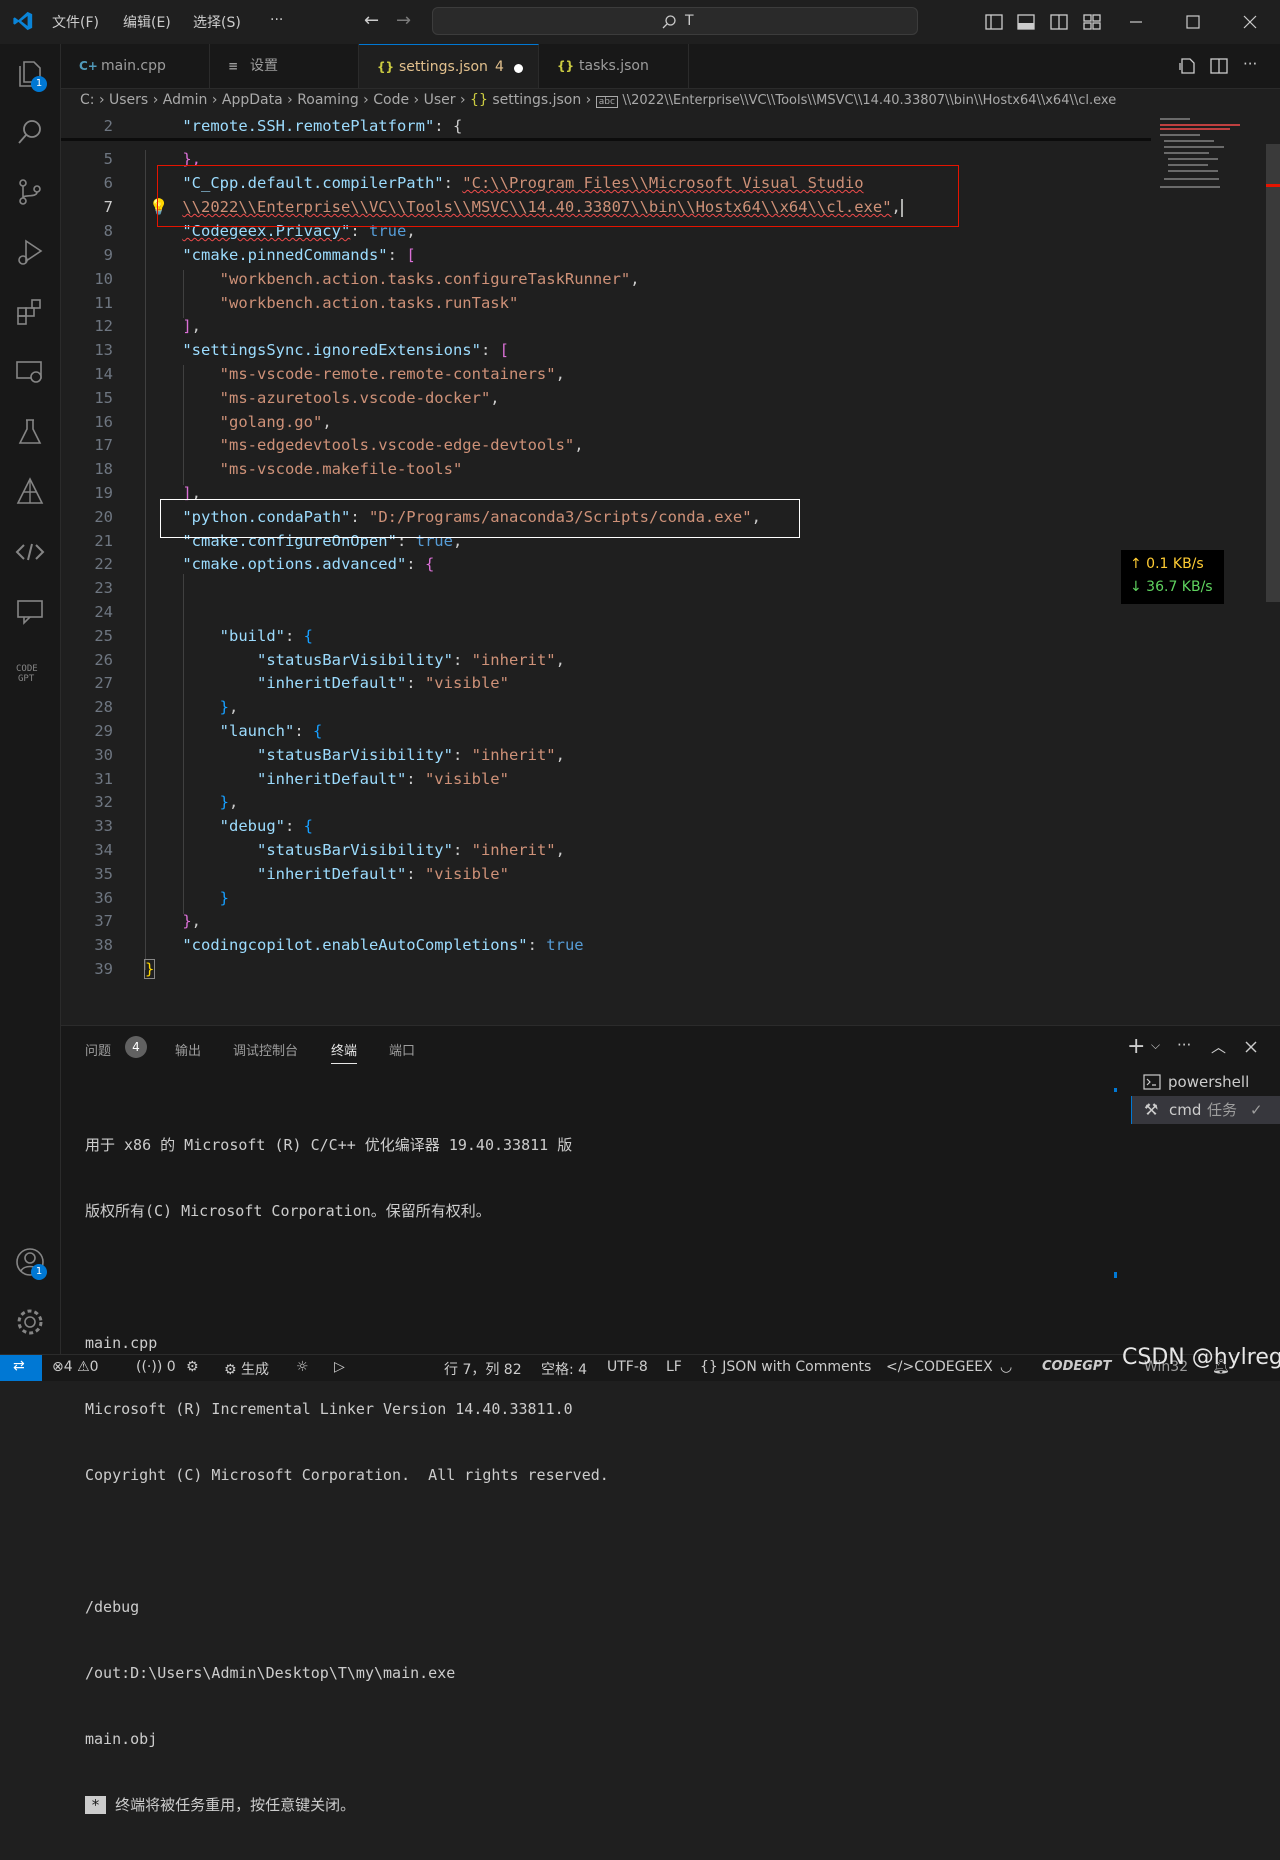  Describe the element at coordinates (217, 22) in the screenshot. I see `menu-selection: 选择(S)` at that location.